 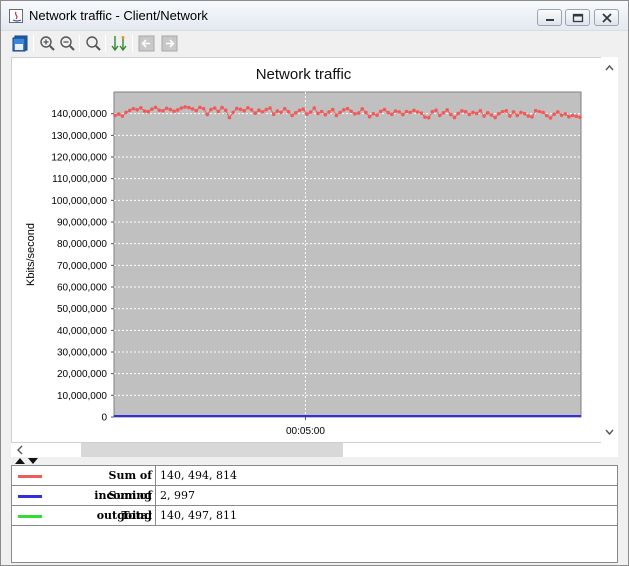 What do you see at coordinates (79, 201) in the screenshot?
I see `y-tick-label: 100,000,000` at bounding box center [79, 201].